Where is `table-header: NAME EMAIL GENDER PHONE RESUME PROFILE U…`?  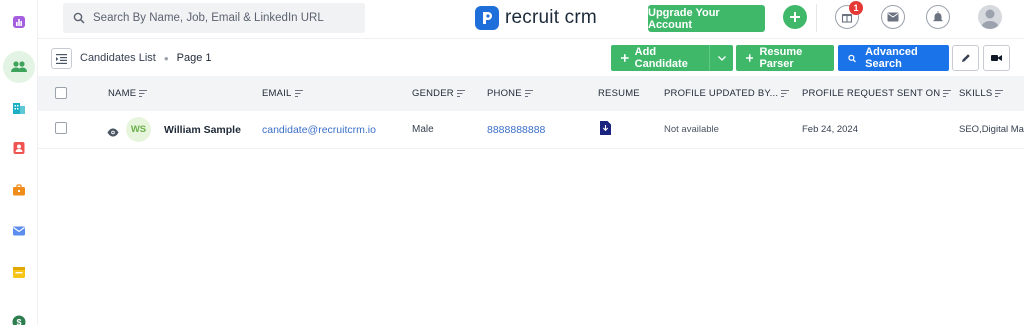
table-header: NAME EMAIL GENDER PHONE RESUME PROFILE U… is located at coordinates (531, 93).